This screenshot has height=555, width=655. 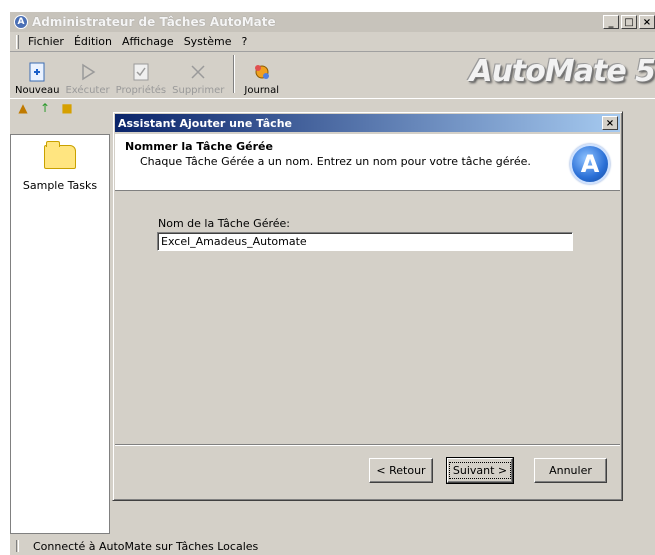 I want to click on task-name-label: Nom de la Tâche Gérée:, so click(x=224, y=223).